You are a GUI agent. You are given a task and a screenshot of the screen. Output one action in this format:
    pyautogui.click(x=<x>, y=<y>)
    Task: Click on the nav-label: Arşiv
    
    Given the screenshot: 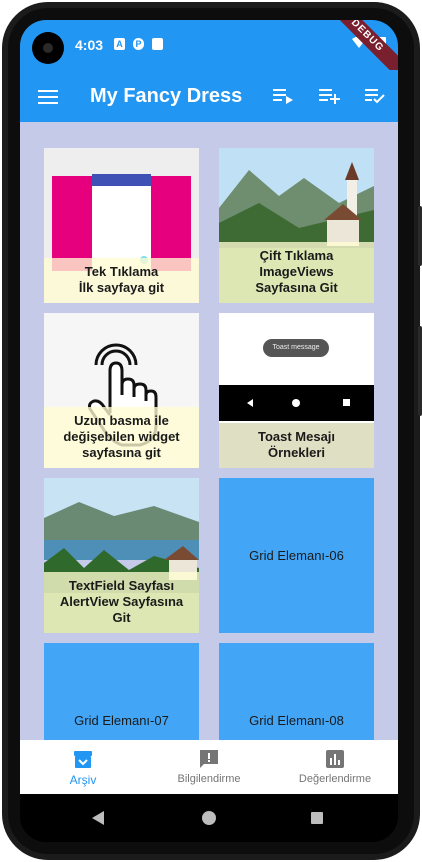 What is the action you would take?
    pyautogui.click(x=83, y=780)
    